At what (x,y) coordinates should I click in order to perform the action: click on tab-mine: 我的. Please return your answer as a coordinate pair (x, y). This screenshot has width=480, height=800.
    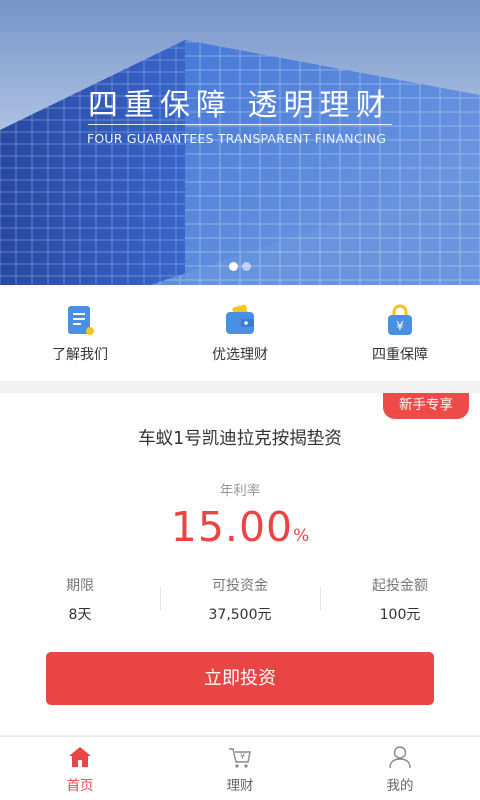
    Looking at the image, I should click on (400, 768).